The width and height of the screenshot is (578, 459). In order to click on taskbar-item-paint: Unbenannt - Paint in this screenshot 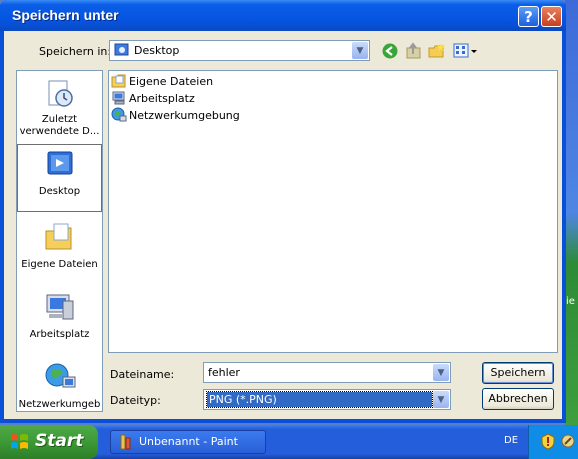, I will do `click(188, 442)`.